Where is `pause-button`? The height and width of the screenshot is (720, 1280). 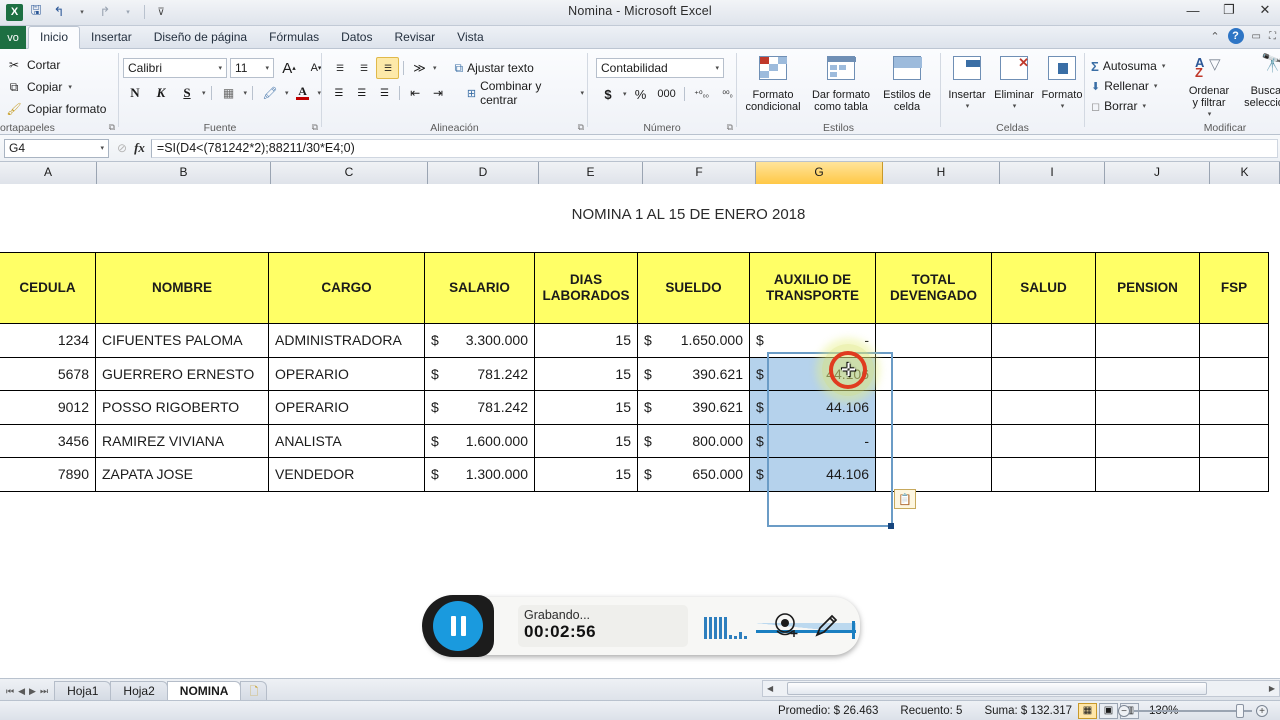
pause-button is located at coordinates (458, 626).